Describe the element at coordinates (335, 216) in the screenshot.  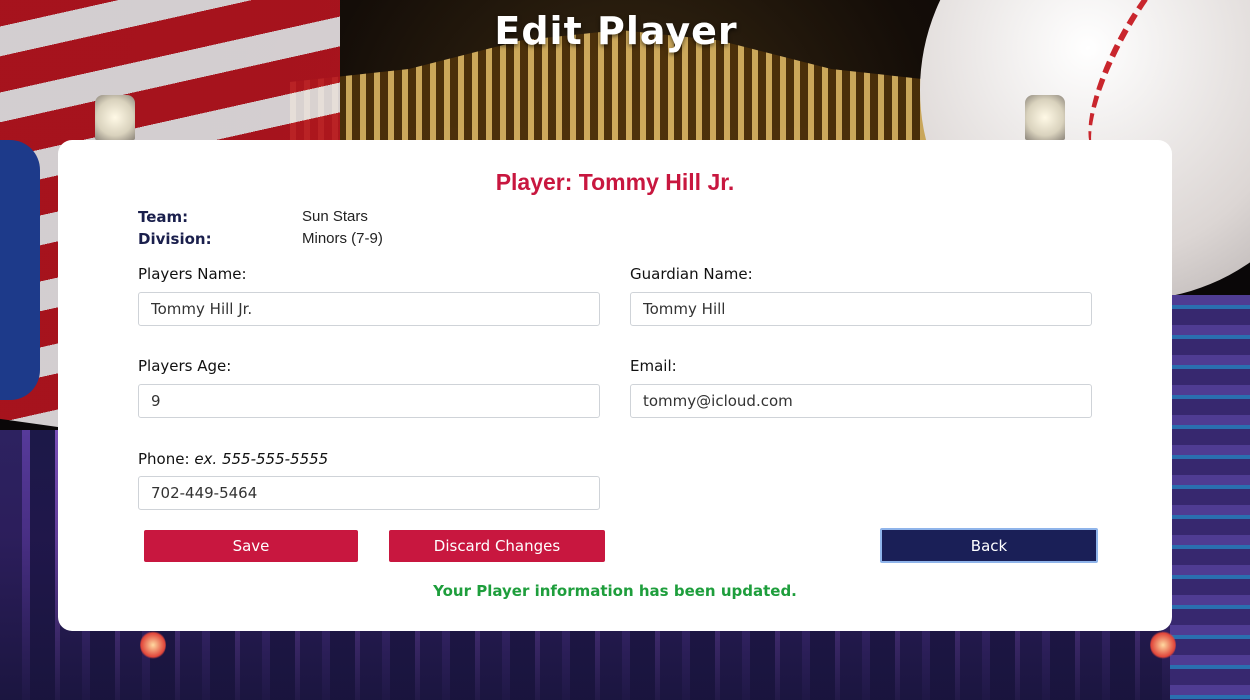
I see `team-value: Sun Stars` at that location.